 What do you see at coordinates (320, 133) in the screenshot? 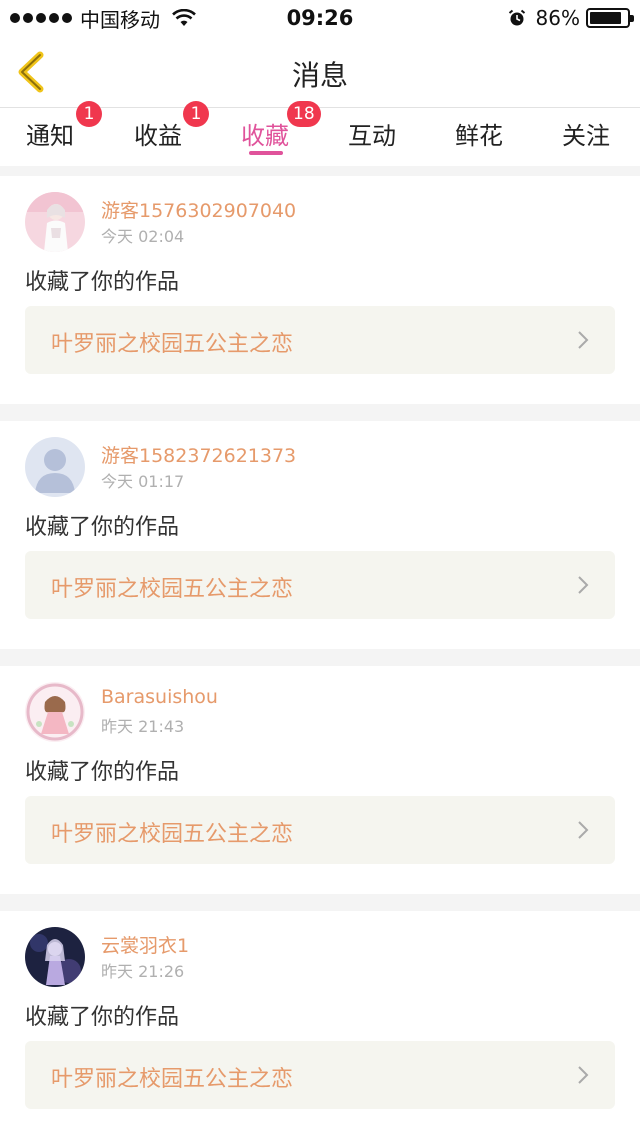
I see `tab-bar: 通知 1 收益 1 收藏 18 互动 鲜花 关注` at bounding box center [320, 133].